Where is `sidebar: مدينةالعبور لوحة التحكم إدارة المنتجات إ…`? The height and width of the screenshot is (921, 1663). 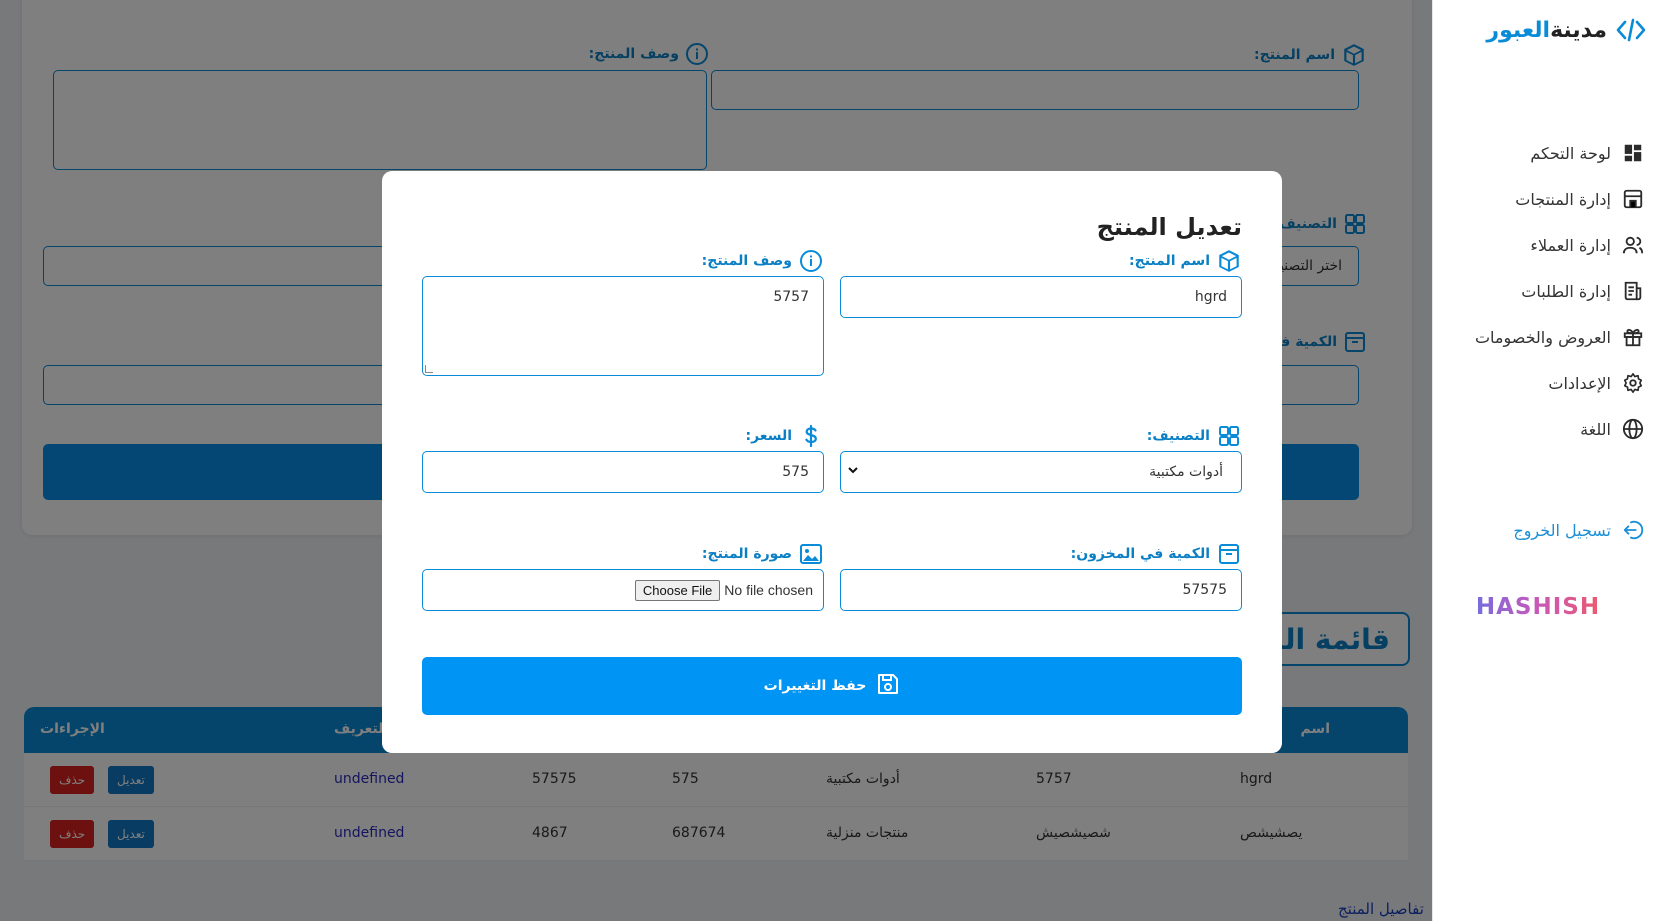
sidebar: مدينةالعبور لوحة التحكم إدارة المنتجات إ… is located at coordinates (1547, 460).